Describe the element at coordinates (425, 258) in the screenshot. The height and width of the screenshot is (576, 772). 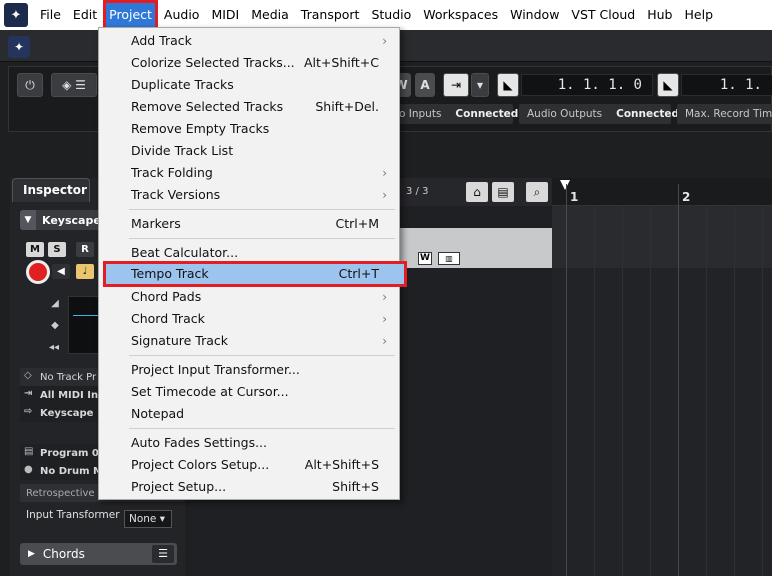
I see `write-button: W` at that location.